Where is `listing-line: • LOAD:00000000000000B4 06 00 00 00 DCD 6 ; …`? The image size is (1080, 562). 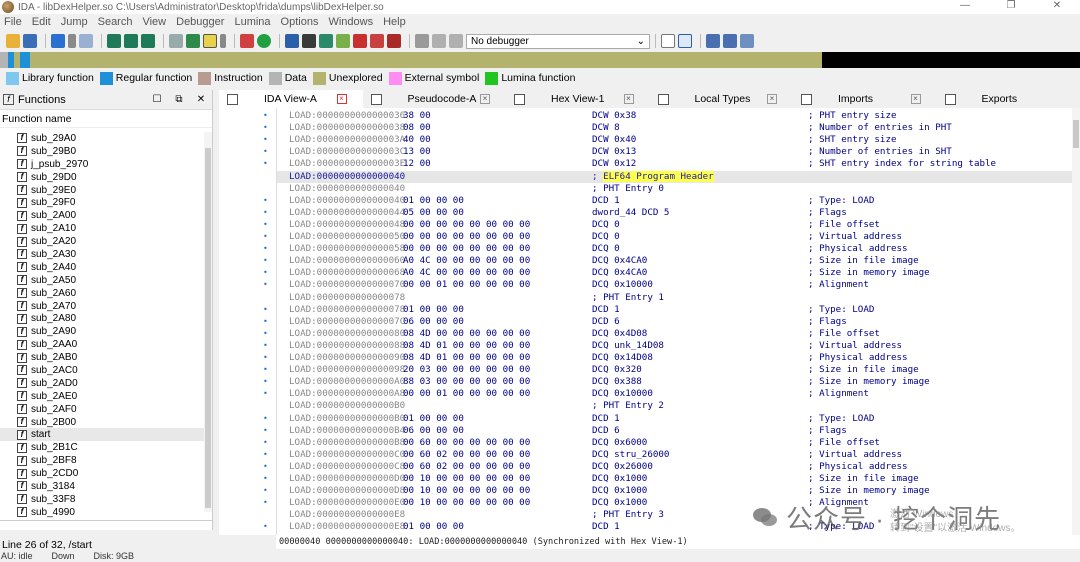 listing-line: • LOAD:00000000000000B4 06 00 00 00 DCD 6 ; … is located at coordinates (667, 431).